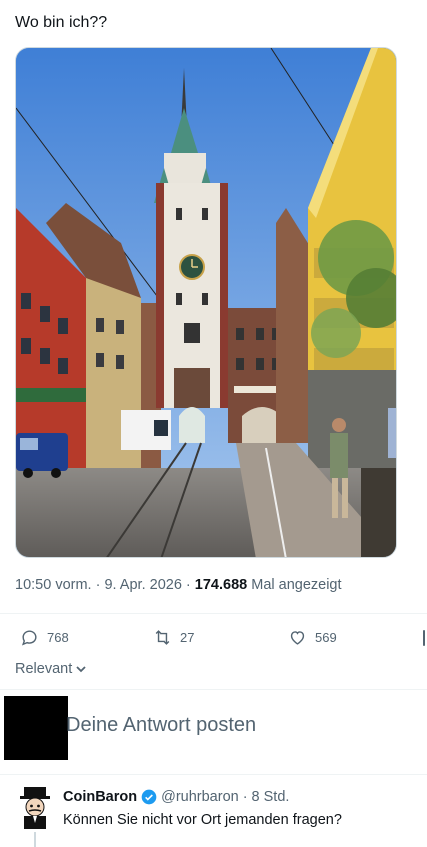 The image size is (427, 847). What do you see at coordinates (200, 797) in the screenshot?
I see `comment-author-handle: @ruhrbaron` at bounding box center [200, 797].